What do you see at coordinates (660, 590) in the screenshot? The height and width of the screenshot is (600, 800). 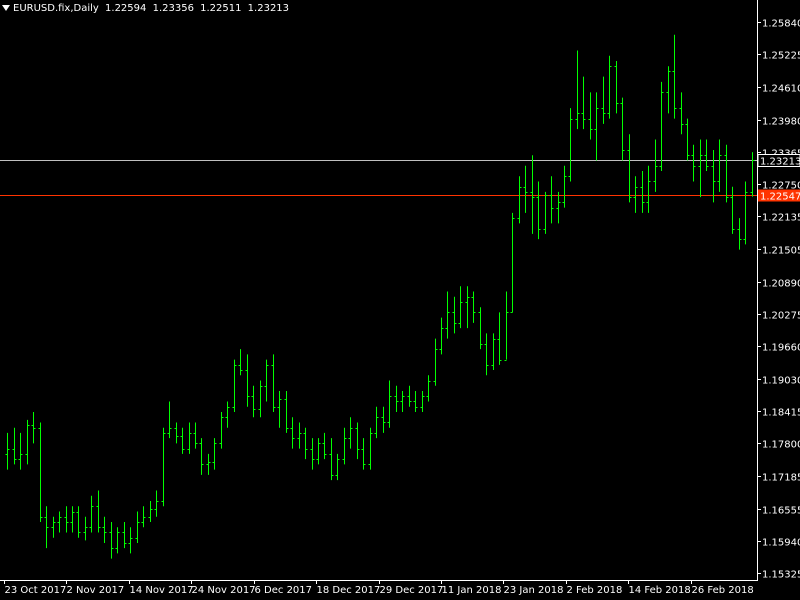 I see `x-tick-label: 14 Feb 2018` at bounding box center [660, 590].